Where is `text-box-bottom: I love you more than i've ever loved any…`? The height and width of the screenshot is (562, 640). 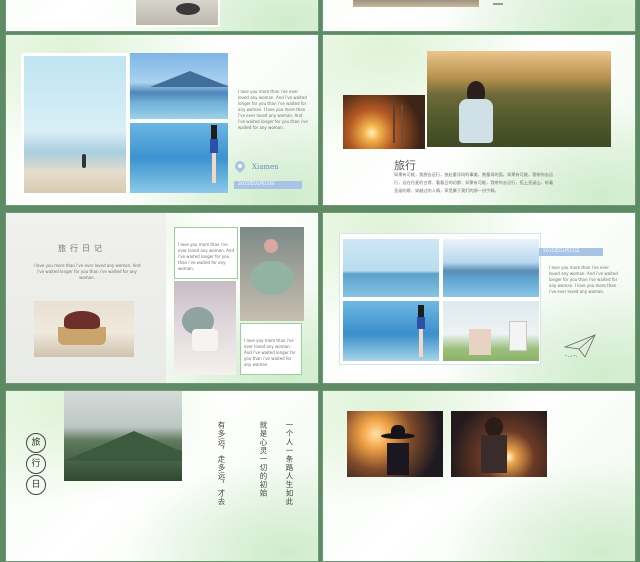
text-box-bottom: I love you more than i've ever loved any… is located at coordinates (271, 349).